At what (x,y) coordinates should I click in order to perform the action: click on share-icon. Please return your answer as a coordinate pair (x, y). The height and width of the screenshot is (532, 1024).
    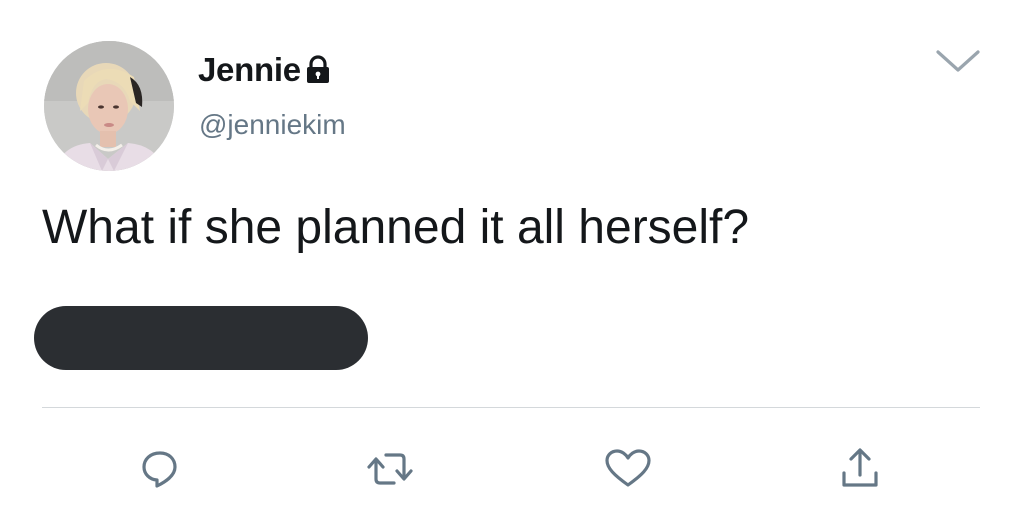
    Looking at the image, I should click on (860, 467).